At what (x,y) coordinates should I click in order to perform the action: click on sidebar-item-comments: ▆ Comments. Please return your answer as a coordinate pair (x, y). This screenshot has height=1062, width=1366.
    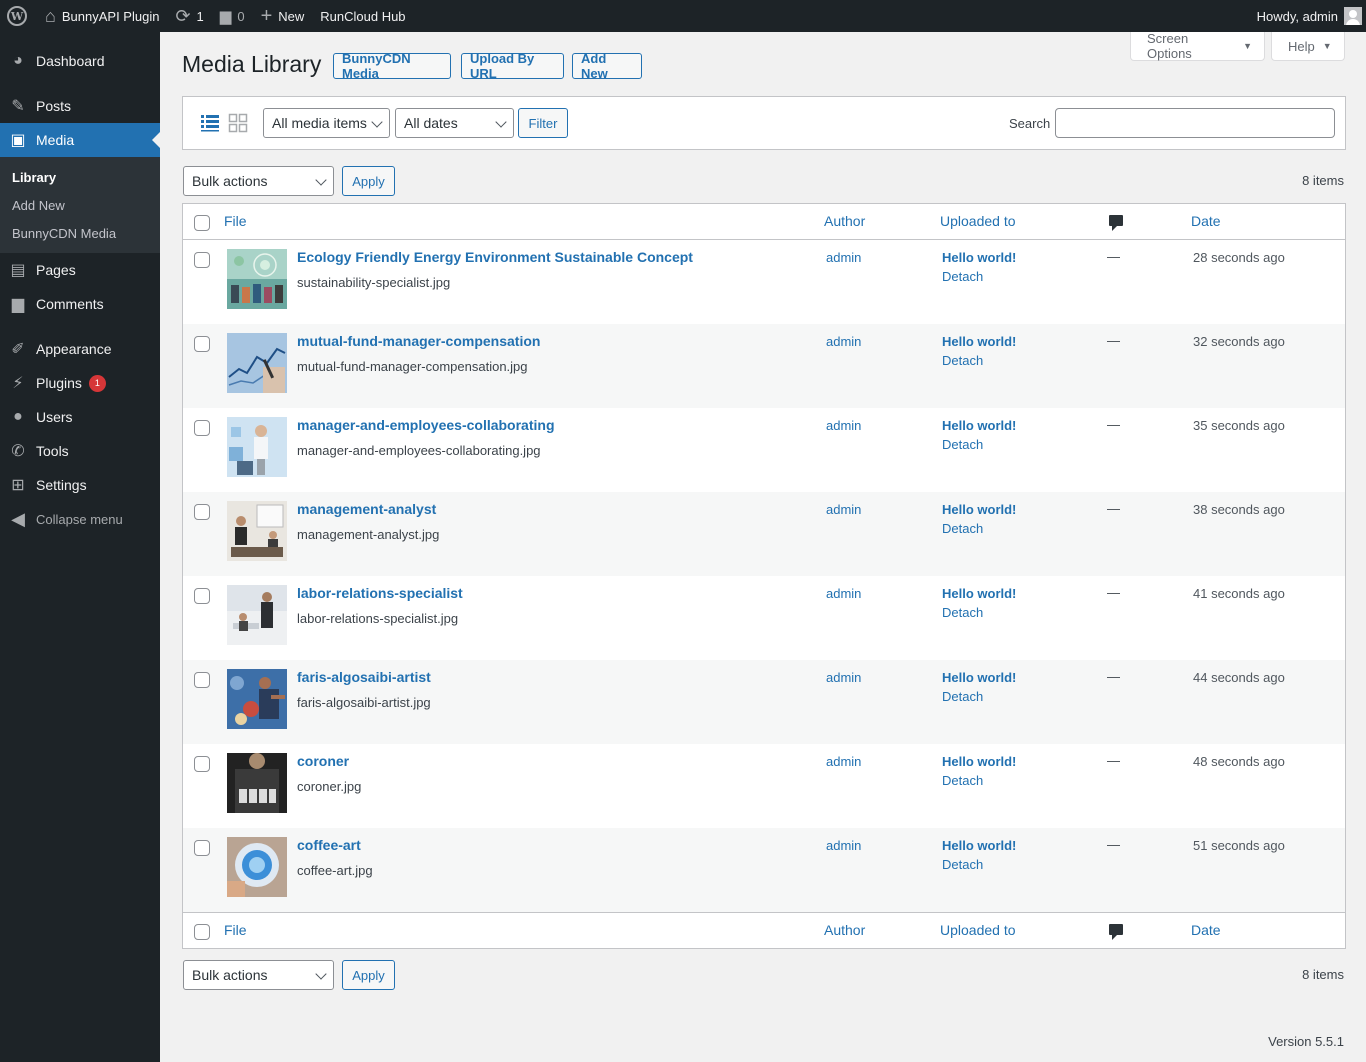
    Looking at the image, I should click on (80, 304).